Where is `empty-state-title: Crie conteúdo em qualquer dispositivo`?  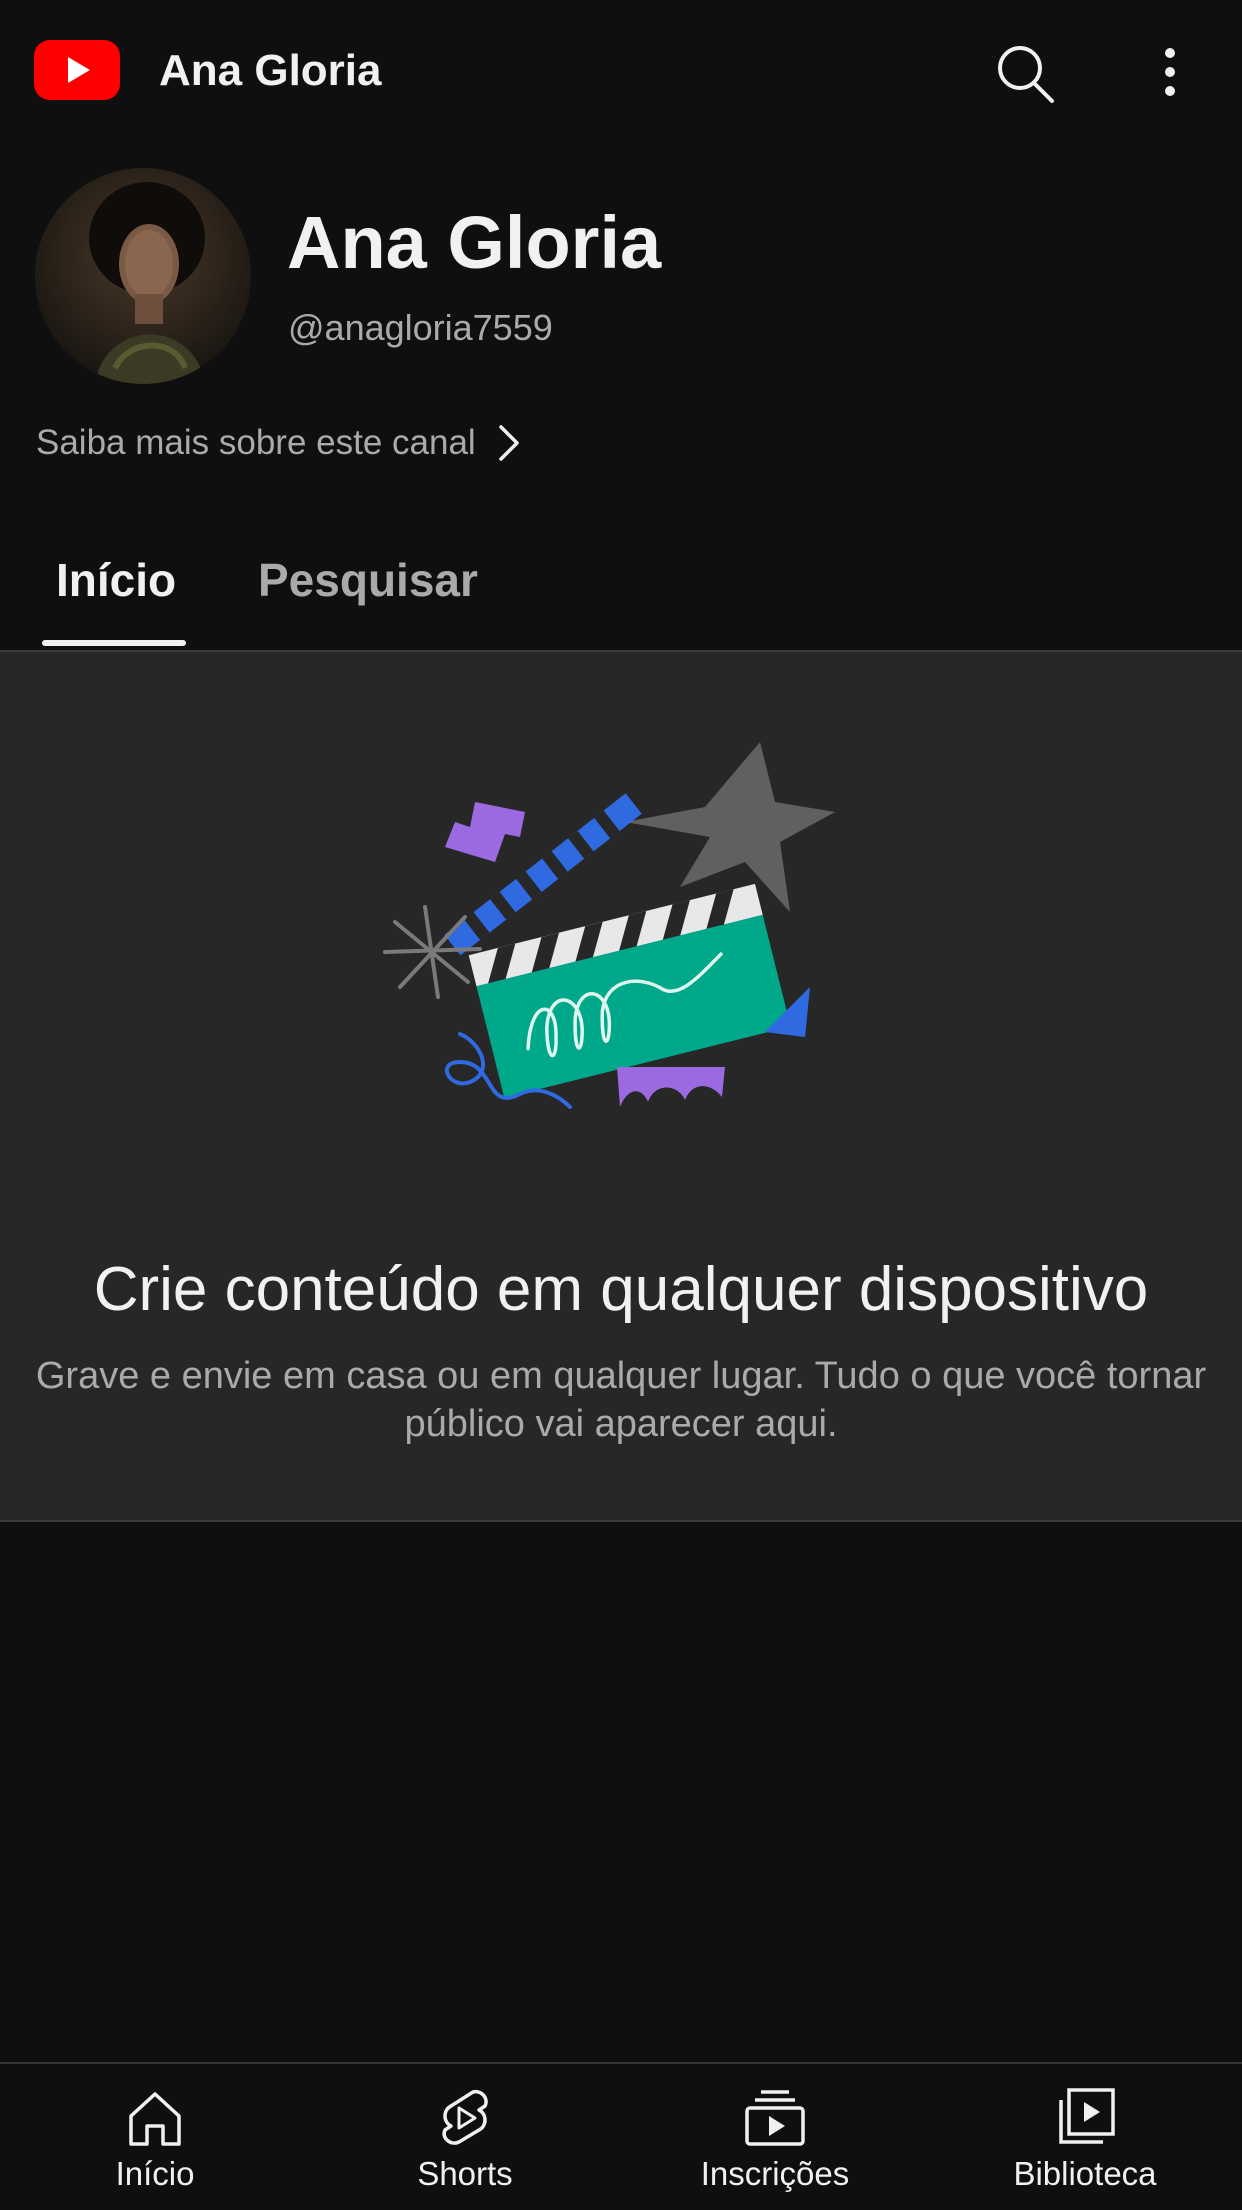 empty-state-title: Crie conteúdo em qualquer dispositivo is located at coordinates (621, 1289).